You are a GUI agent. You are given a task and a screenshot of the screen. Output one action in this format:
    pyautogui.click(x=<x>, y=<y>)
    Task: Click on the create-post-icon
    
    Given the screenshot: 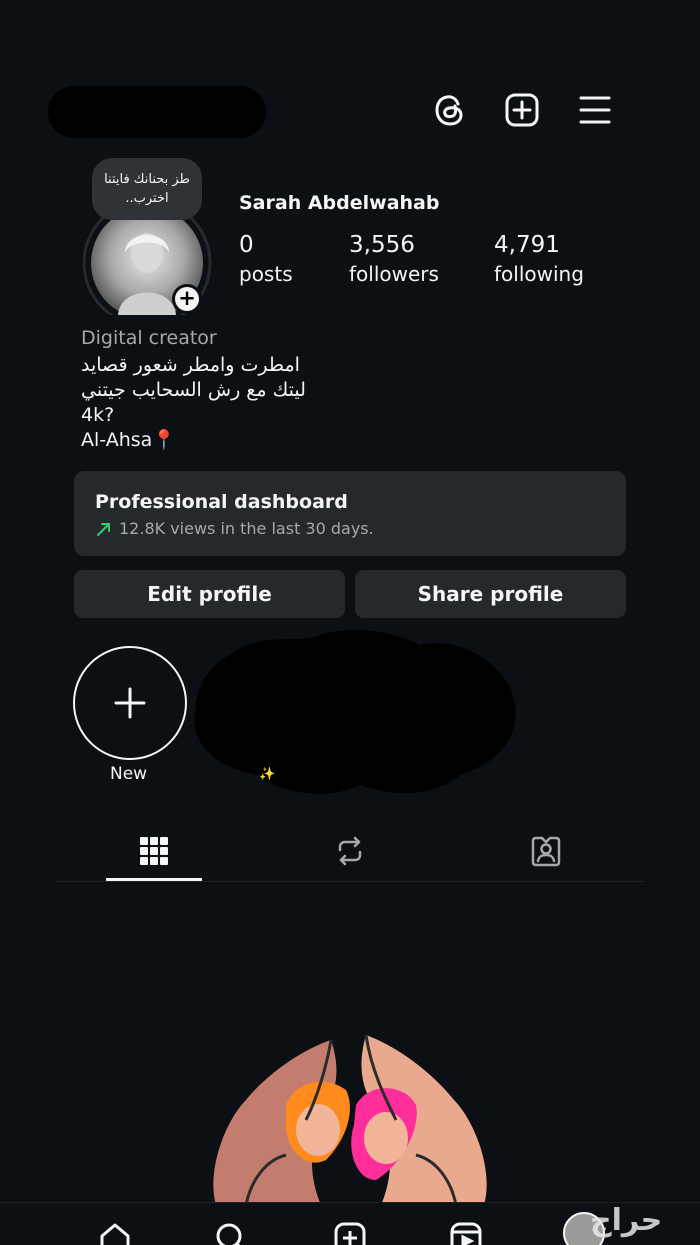 What is the action you would take?
    pyautogui.click(x=522, y=110)
    